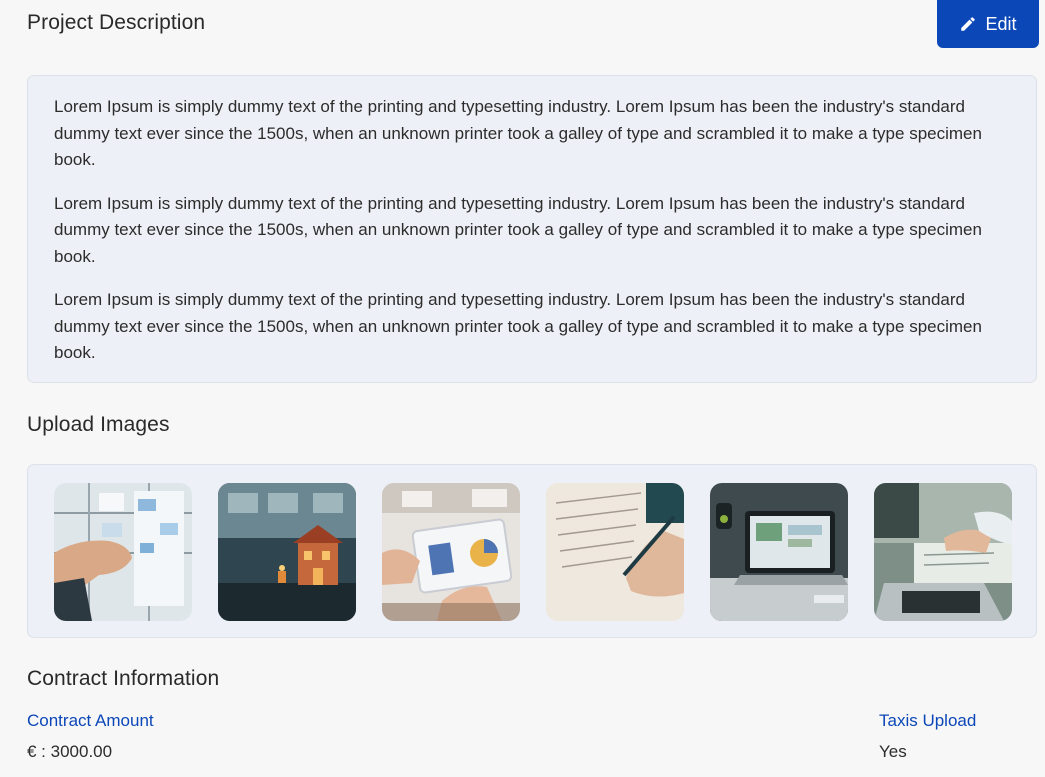  What do you see at coordinates (893, 751) in the screenshot?
I see `taxis-upload-value: Yes` at bounding box center [893, 751].